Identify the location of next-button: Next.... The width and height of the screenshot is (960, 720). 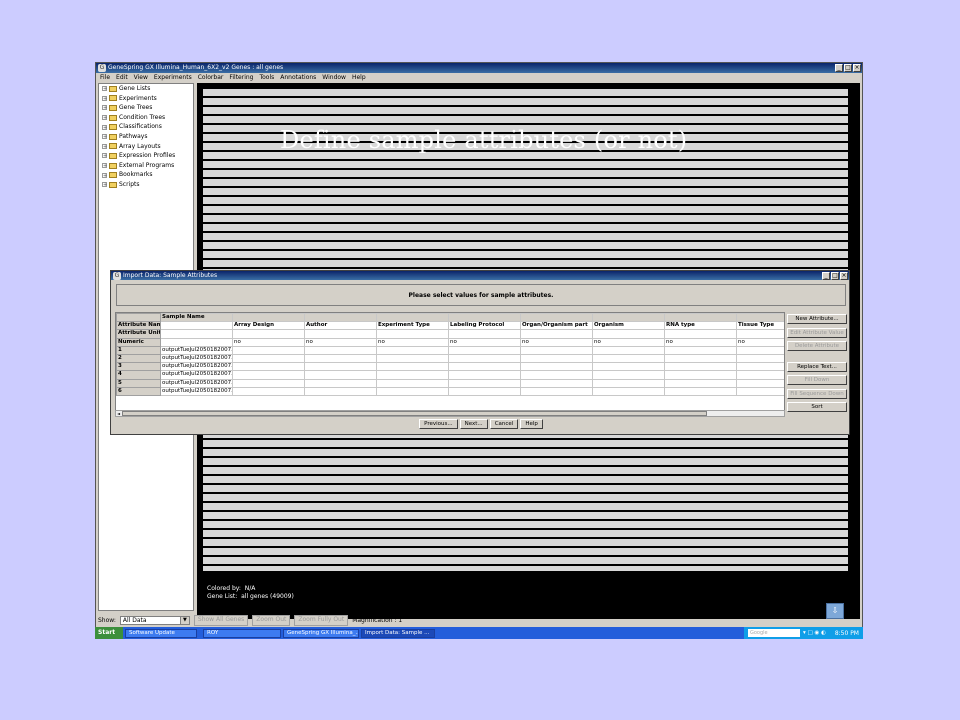
(473, 424).